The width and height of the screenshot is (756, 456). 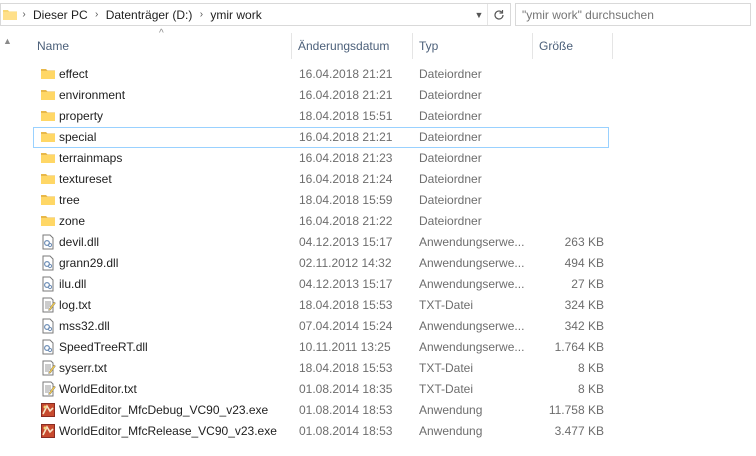 What do you see at coordinates (451, 410) in the screenshot?
I see `file-type: Anwendung` at bounding box center [451, 410].